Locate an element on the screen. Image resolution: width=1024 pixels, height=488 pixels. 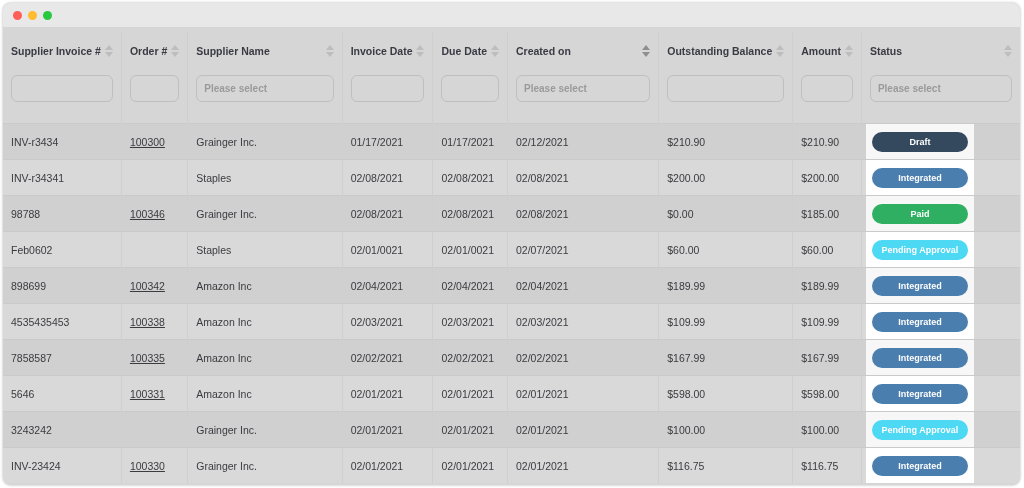
status-badge: Paid is located at coordinates (919, 213).